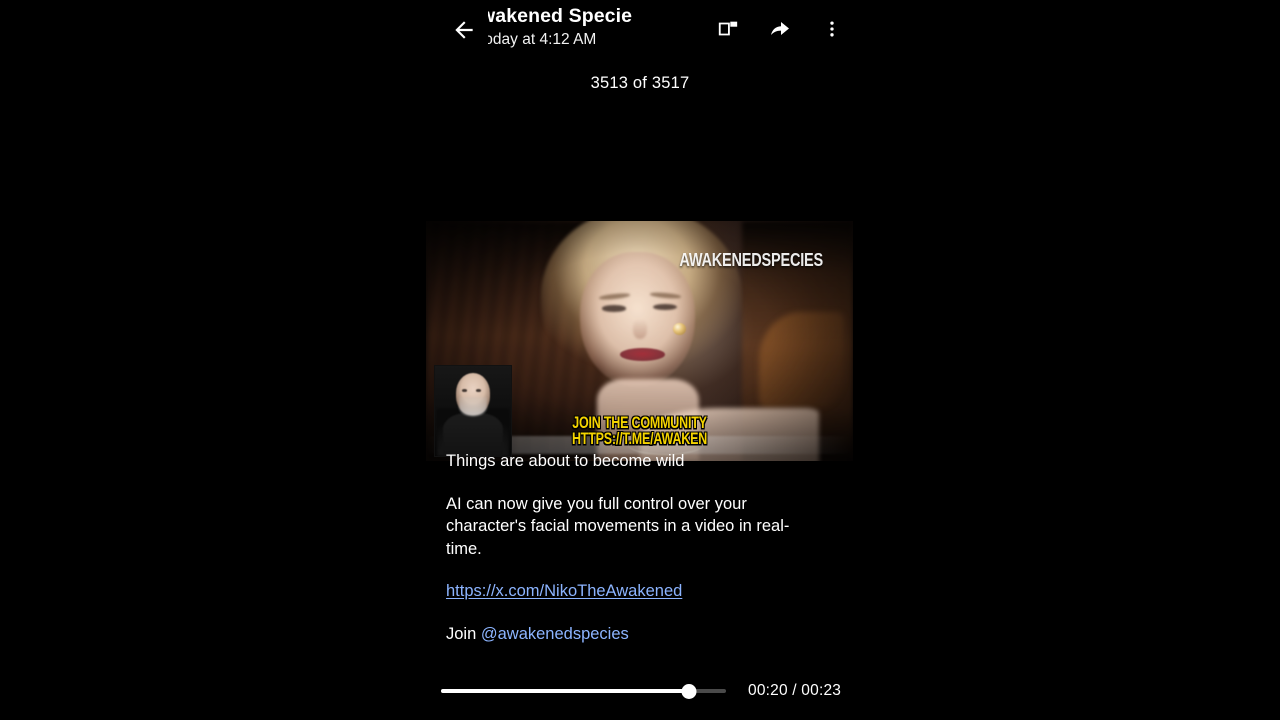  I want to click on message-counter: 3513 of 3517, so click(640, 83).